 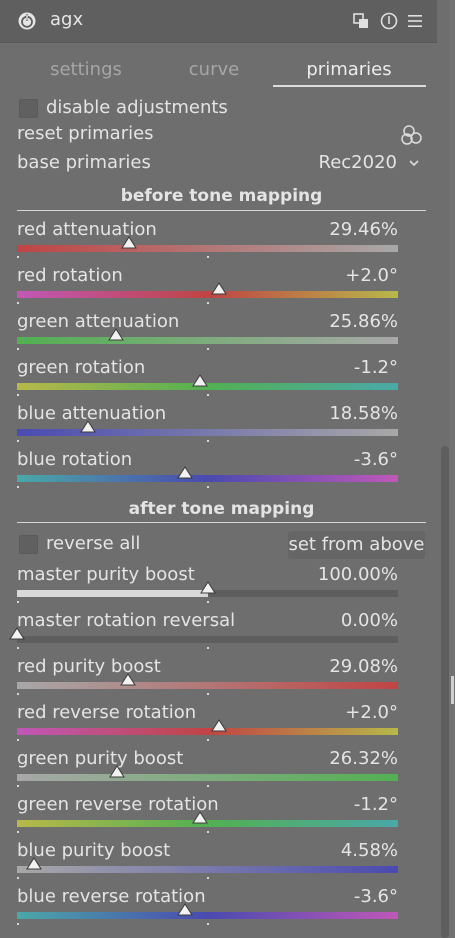 I want to click on disable-adjustments-checkbox, so click(x=28, y=108).